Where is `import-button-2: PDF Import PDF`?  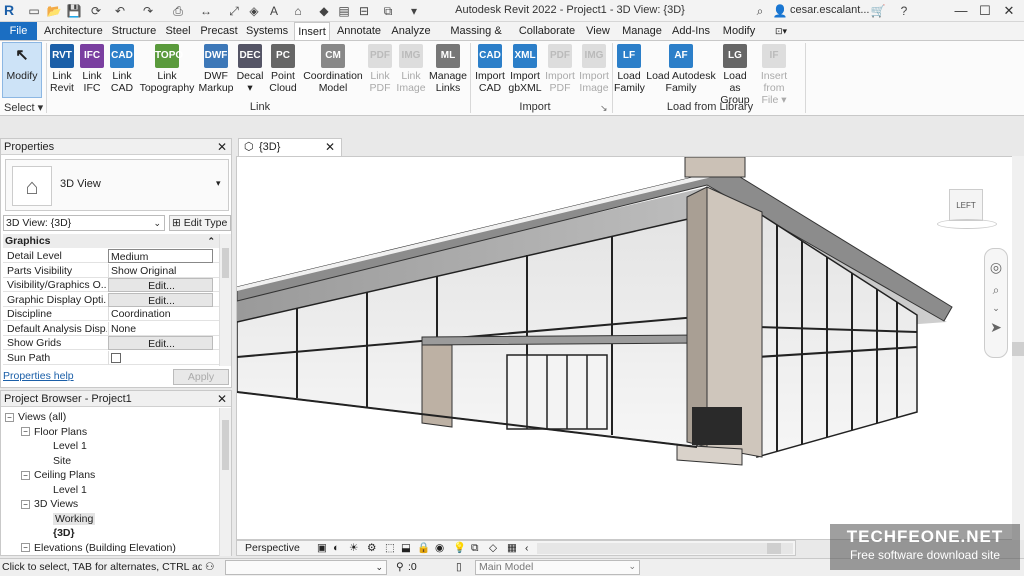
import-button-2: PDF Import PDF is located at coordinates (560, 71).